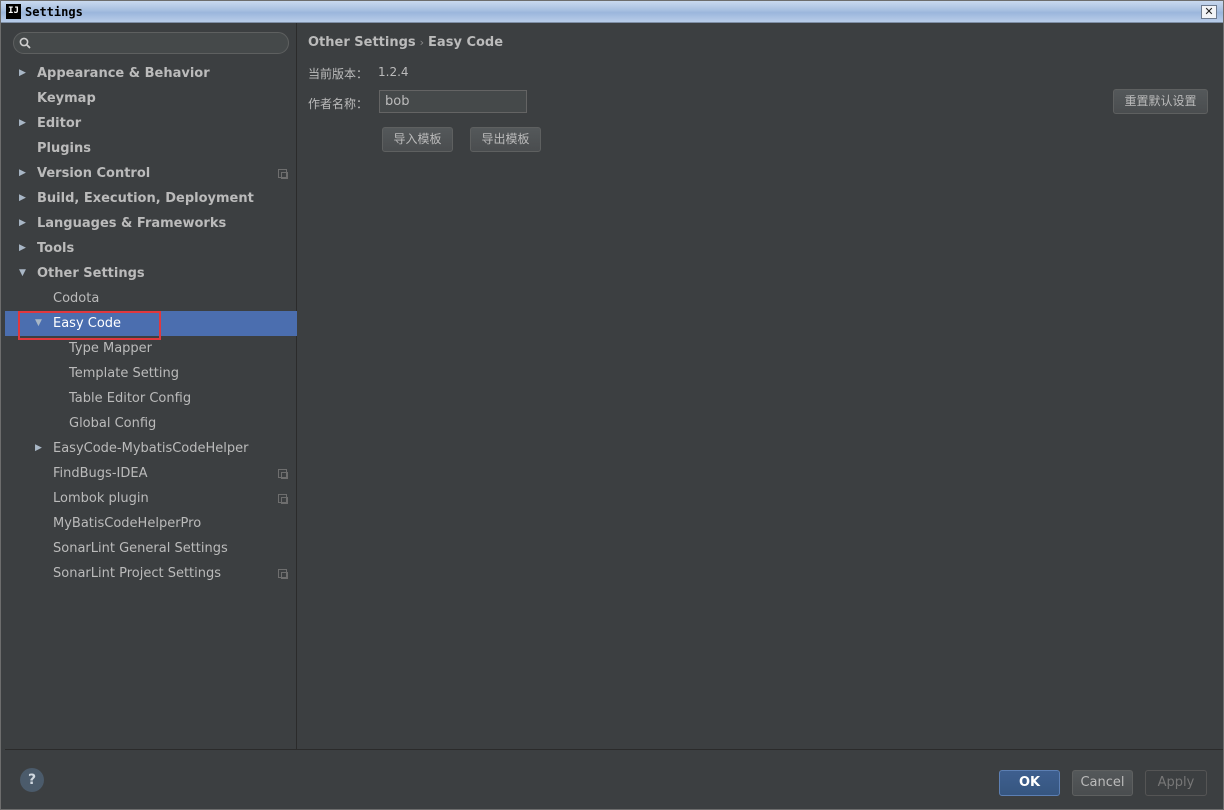 The width and height of the screenshot is (1224, 810). I want to click on sidebar-item-label: EasyCode-MybatisCodeHelper, so click(151, 448).